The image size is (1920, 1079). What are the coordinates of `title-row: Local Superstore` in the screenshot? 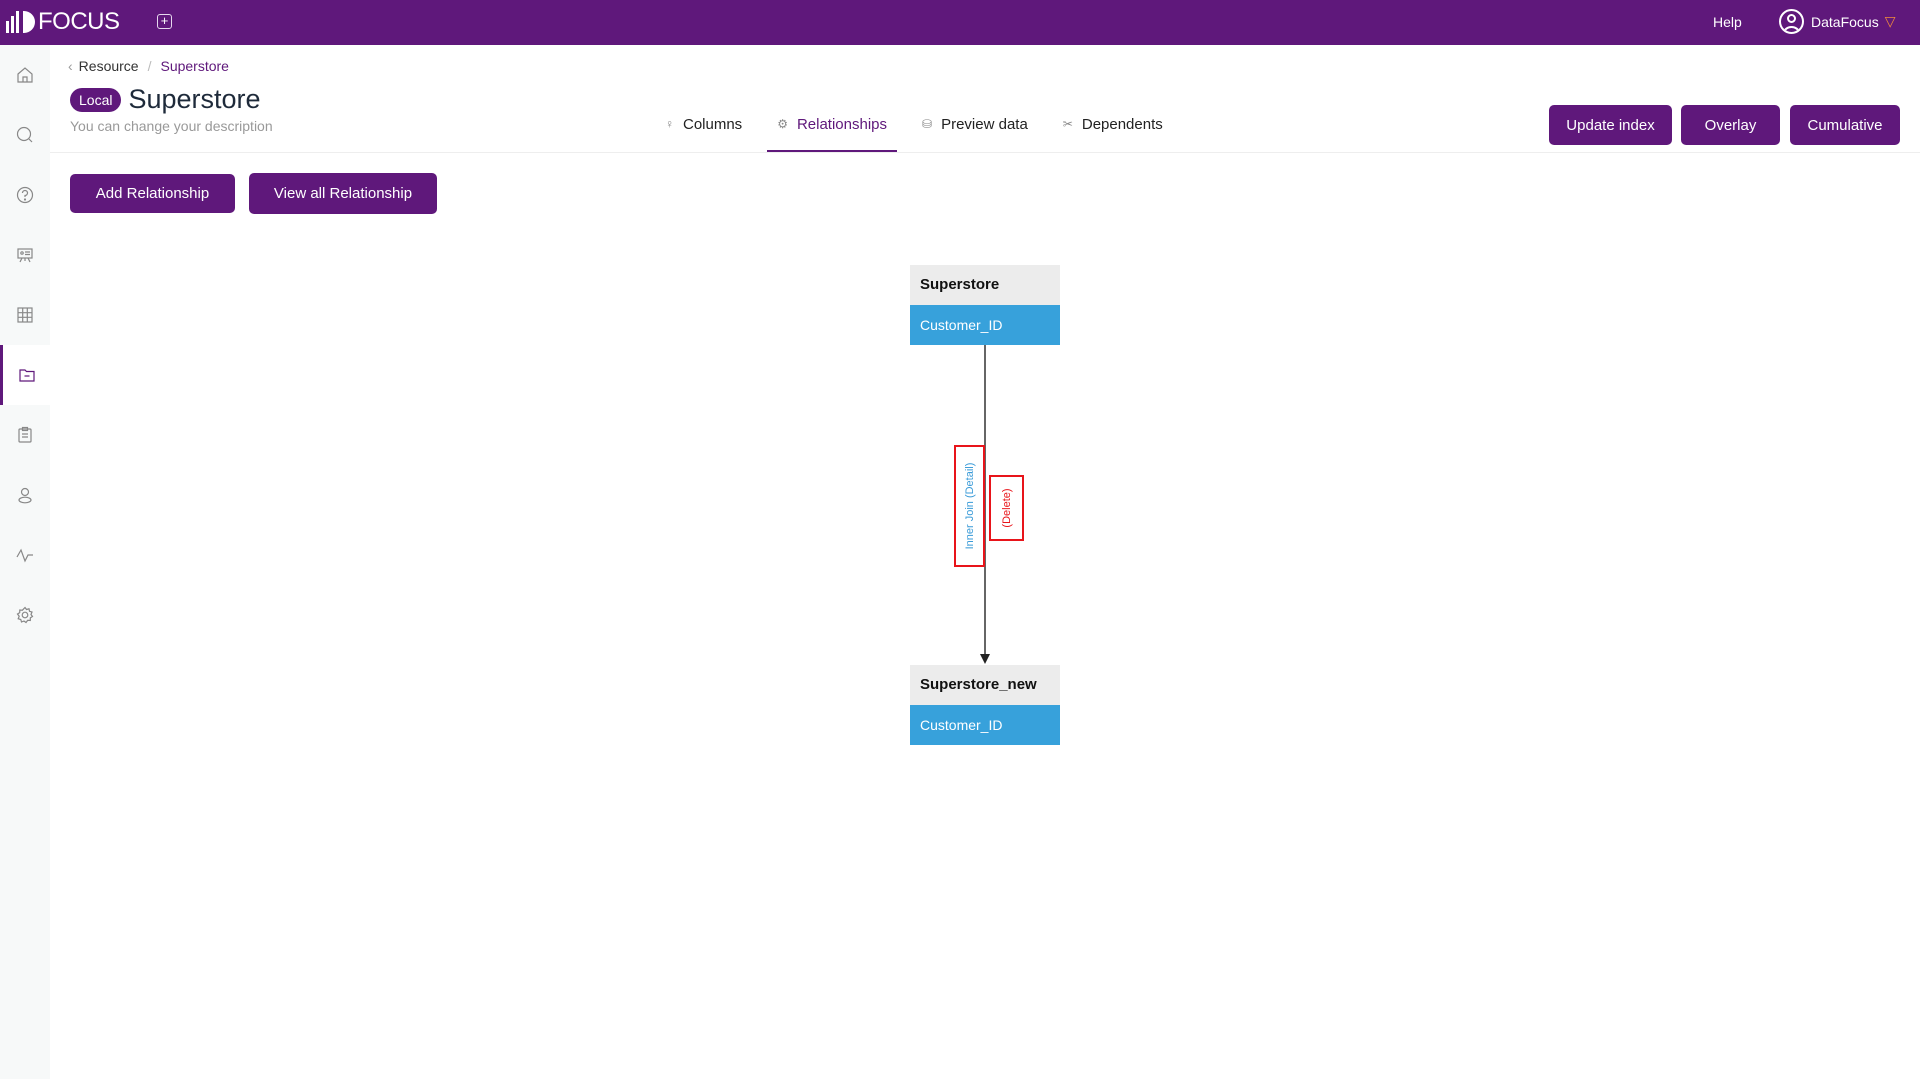 It's located at (165, 99).